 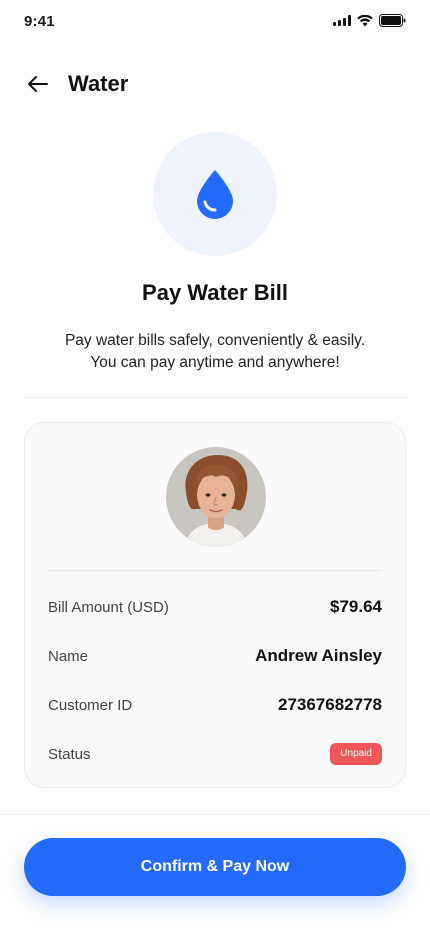 I want to click on section-divider, so click(x=215, y=397).